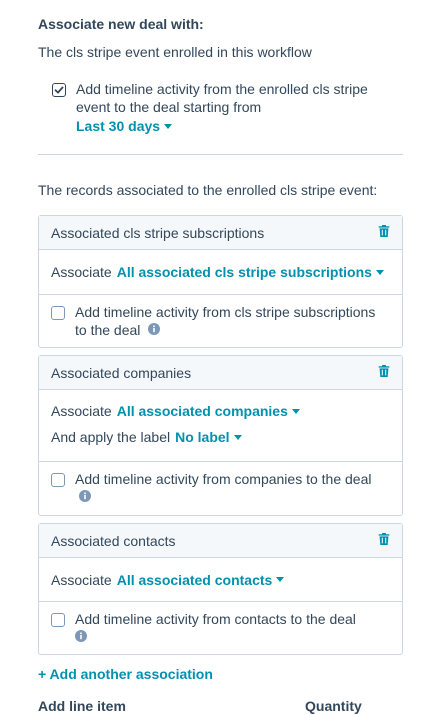  Describe the element at coordinates (113, 540) in the screenshot. I see `card-title: Associated contacts` at that location.